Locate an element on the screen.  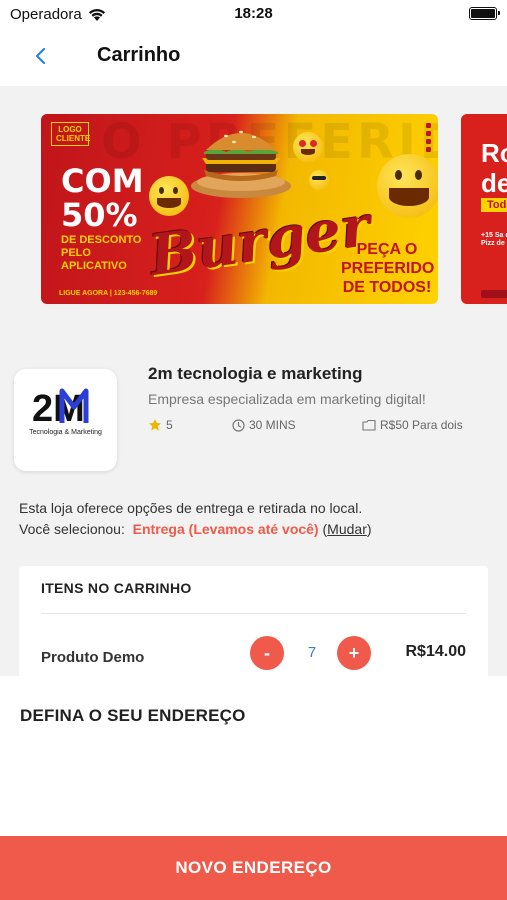
increase-quantity-button: + is located at coordinates (354, 653).